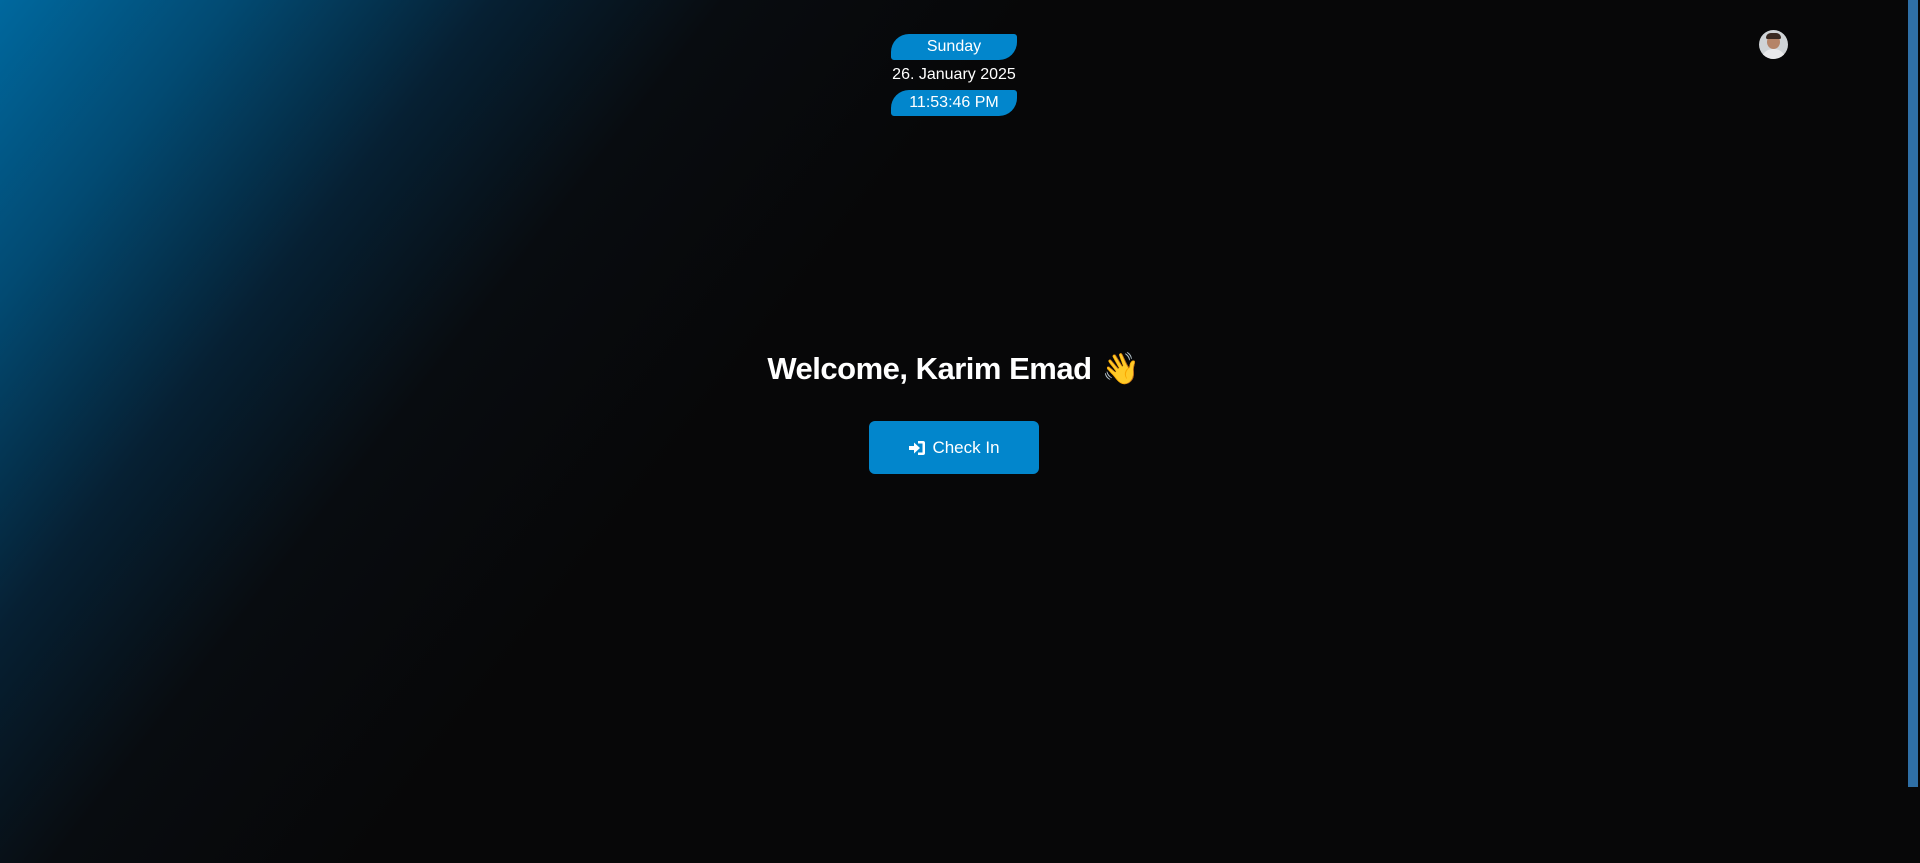 The width and height of the screenshot is (1920, 863). I want to click on welcome-text: Welcome, Karim Emad, so click(929, 368).